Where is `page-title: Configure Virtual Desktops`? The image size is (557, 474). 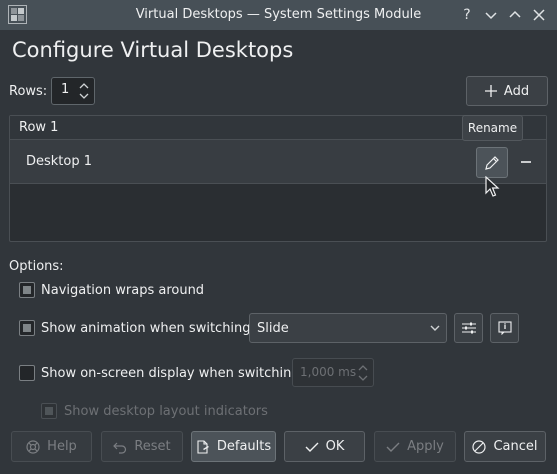
page-title: Configure Virtual Desktops is located at coordinates (153, 50).